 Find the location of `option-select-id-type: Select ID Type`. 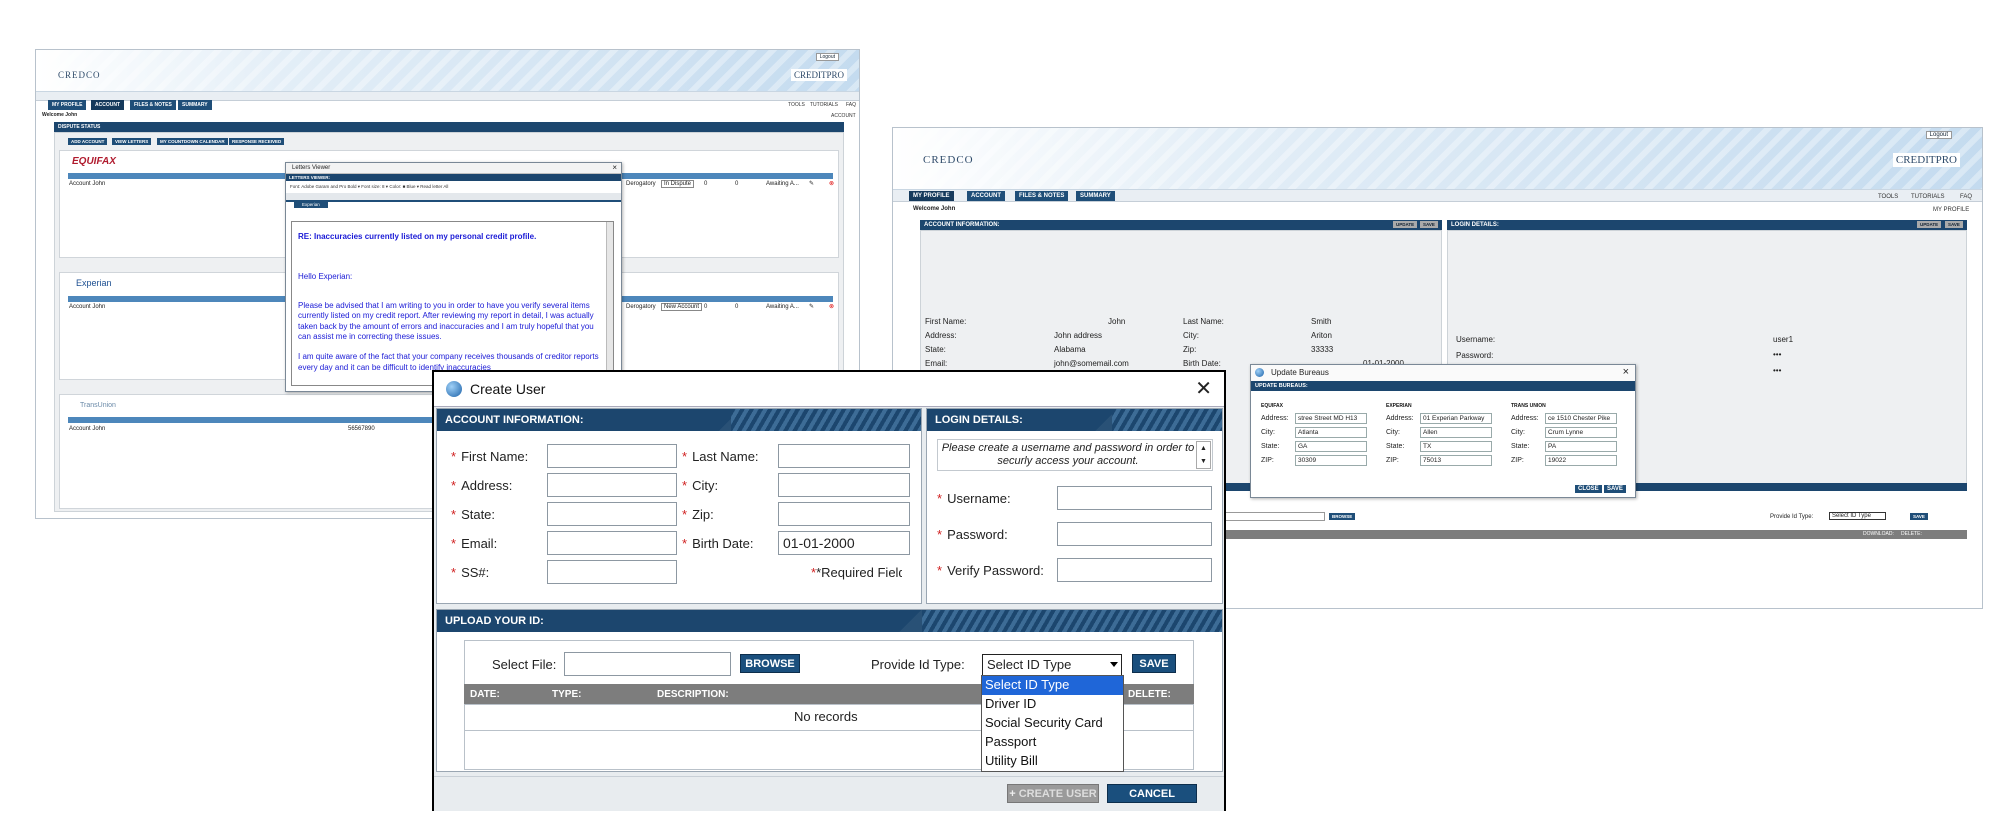

option-select-id-type: Select ID Type is located at coordinates (1052, 685).